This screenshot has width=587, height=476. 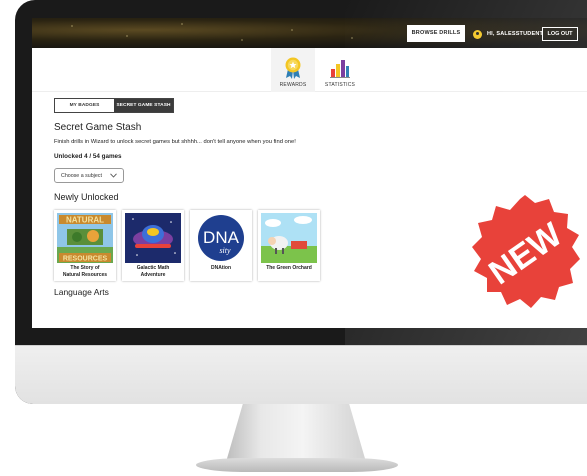 I want to click on page-title: Secret Game Stash, so click(x=98, y=127).